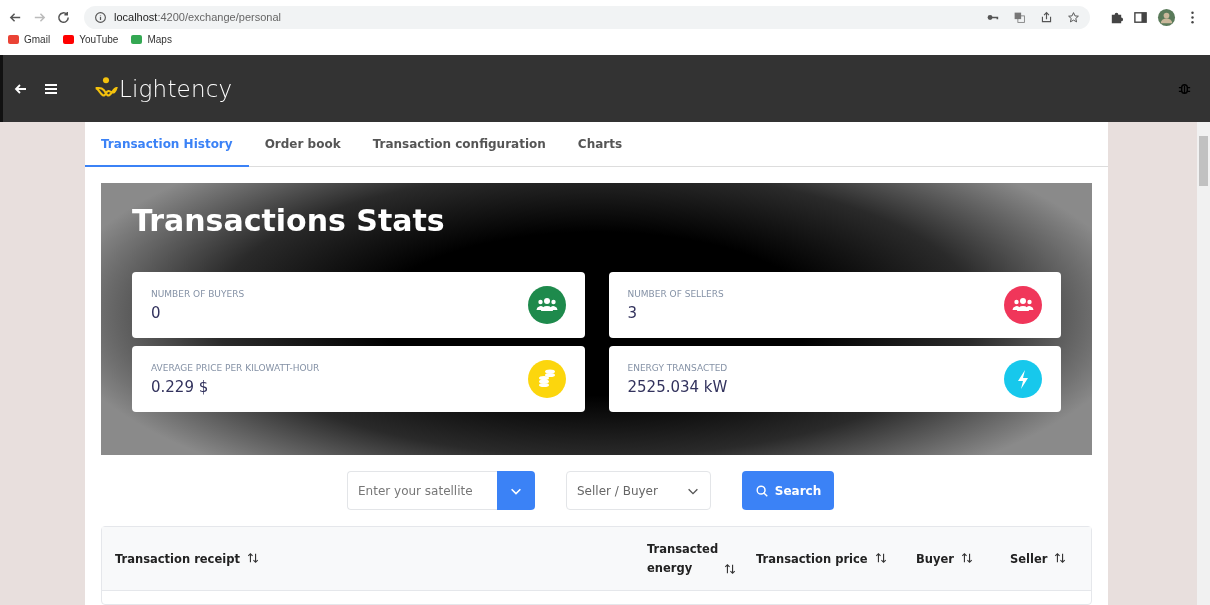 The image size is (1210, 605). What do you see at coordinates (788, 490) in the screenshot?
I see `search-button: Search` at bounding box center [788, 490].